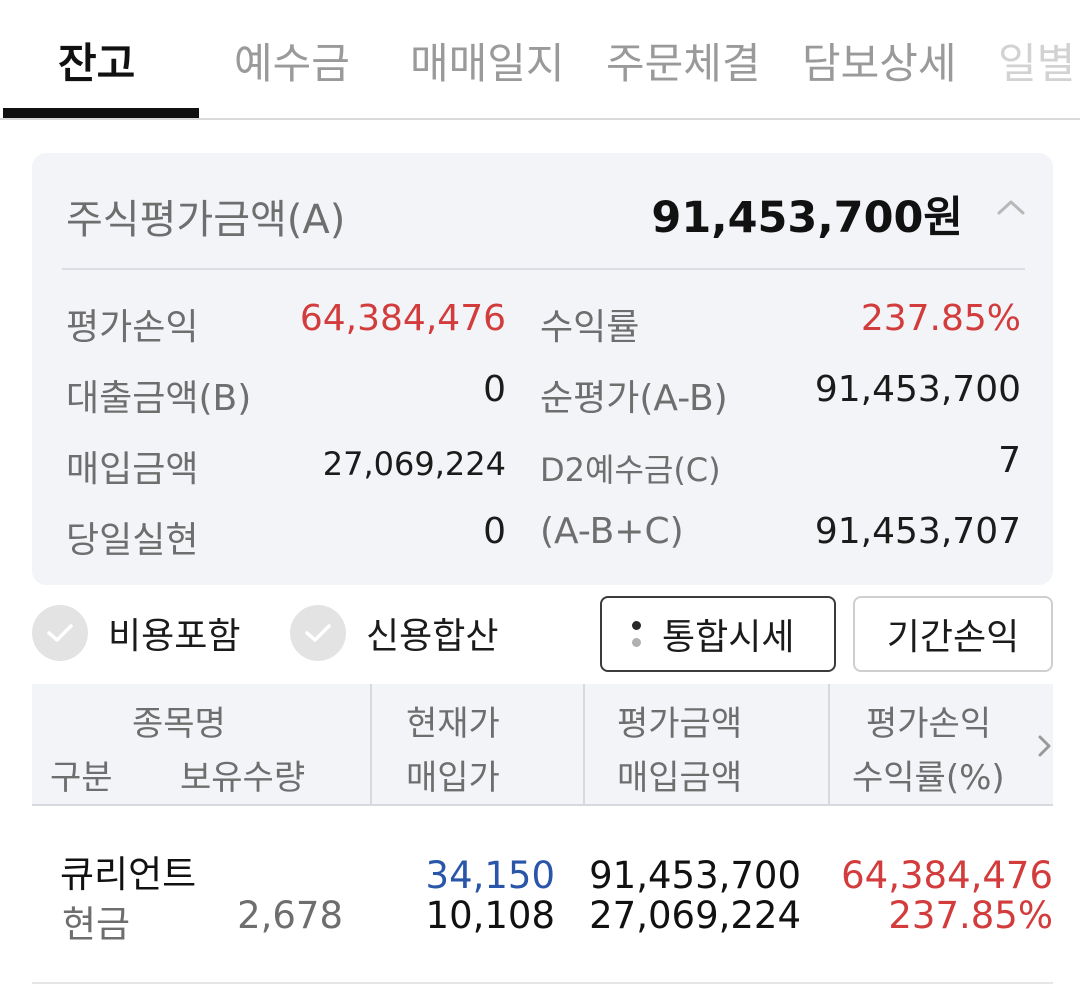  What do you see at coordinates (695, 875) in the screenshot?
I see `eval-amount: 91,453,700` at bounding box center [695, 875].